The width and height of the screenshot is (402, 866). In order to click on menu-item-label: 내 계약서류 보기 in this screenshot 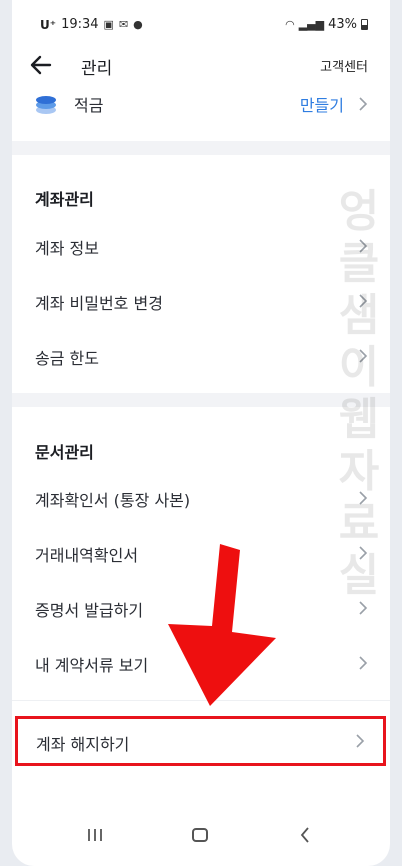, I will do `click(92, 665)`.